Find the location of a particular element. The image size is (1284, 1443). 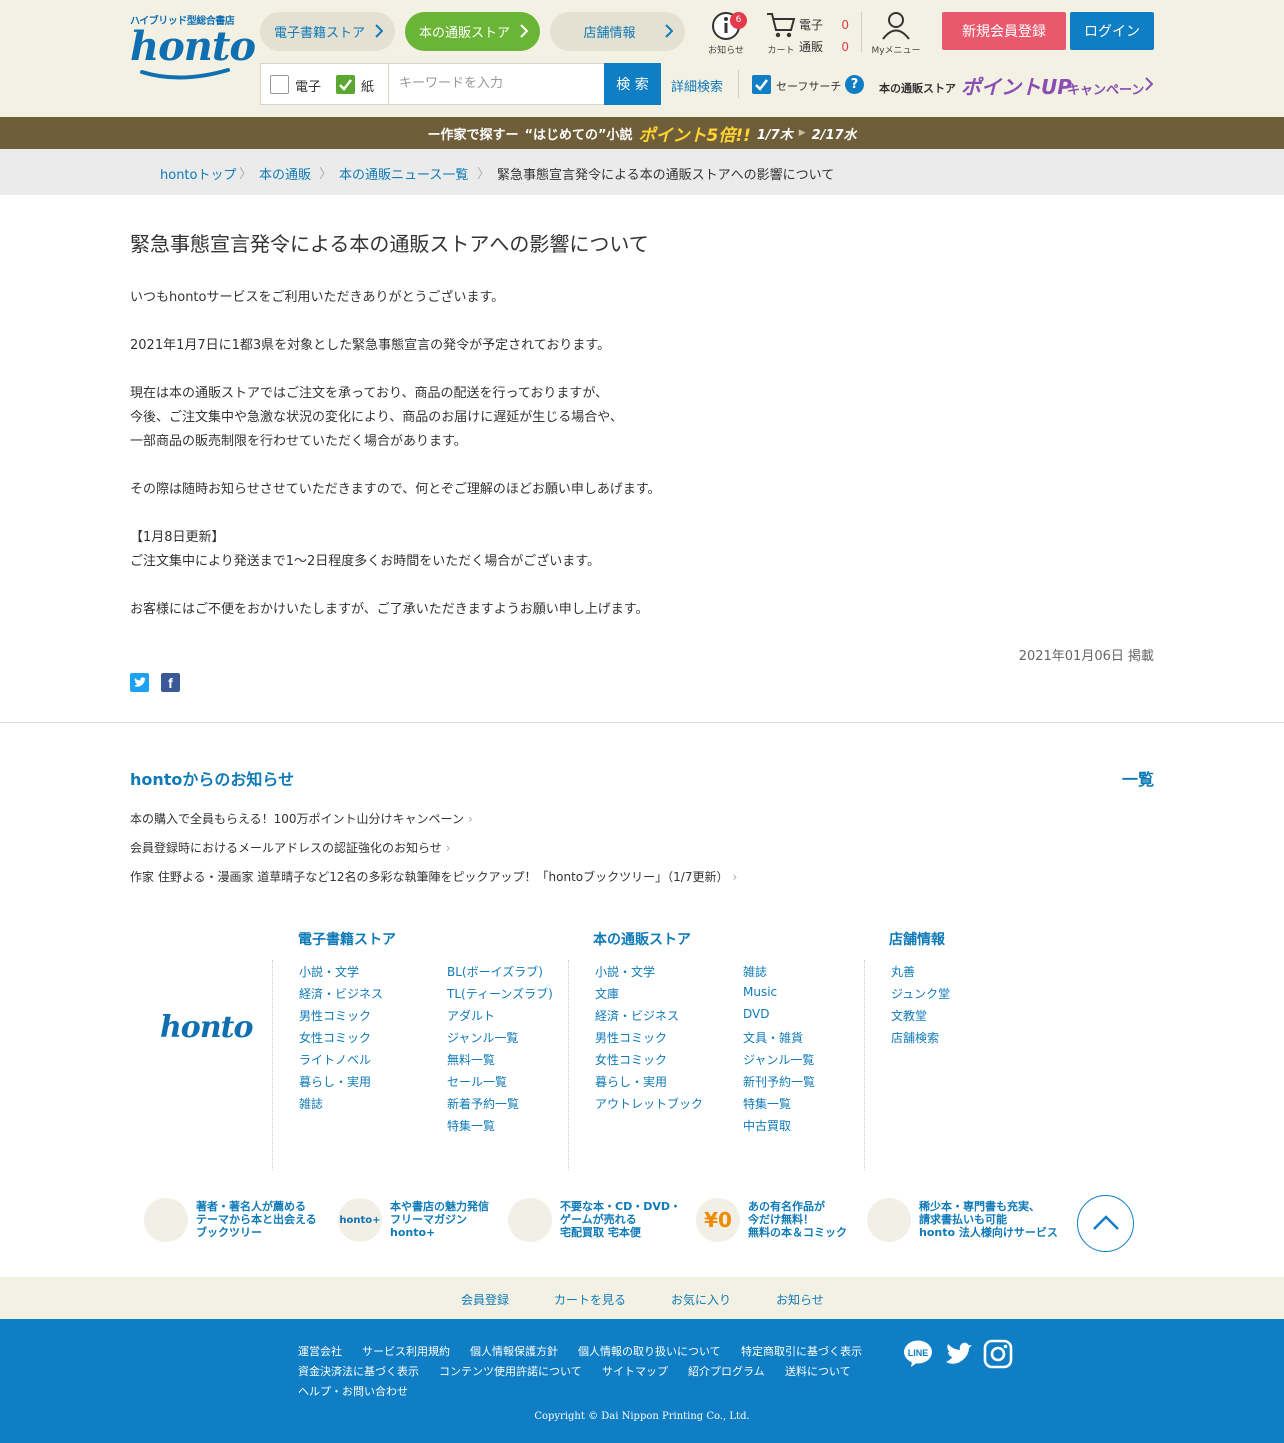

footer-link-paper: DVD is located at coordinates (756, 1014).